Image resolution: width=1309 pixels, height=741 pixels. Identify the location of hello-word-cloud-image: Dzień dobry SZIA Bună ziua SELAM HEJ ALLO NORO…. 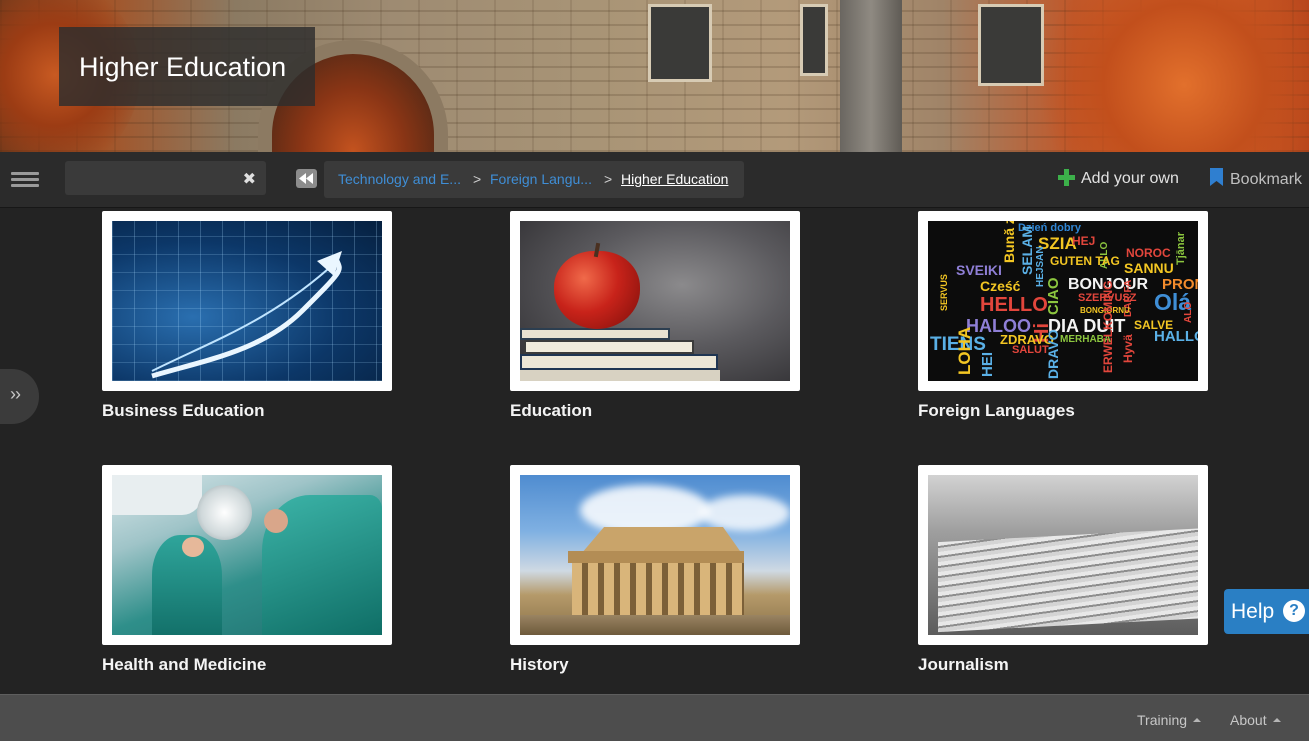
(1063, 301).